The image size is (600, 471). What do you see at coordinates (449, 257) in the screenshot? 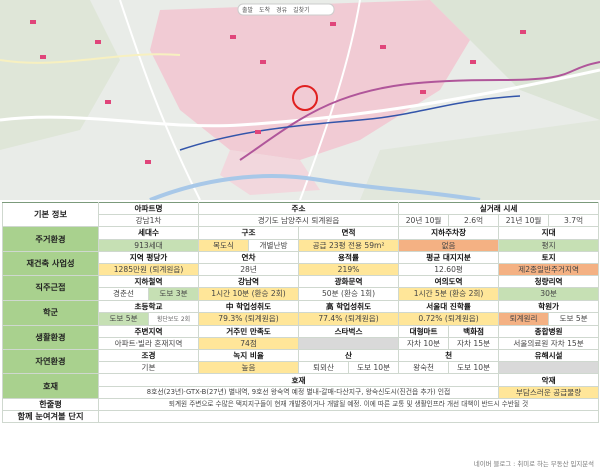
I see `header-land-share: 평균 대지지분` at bounding box center [449, 257].